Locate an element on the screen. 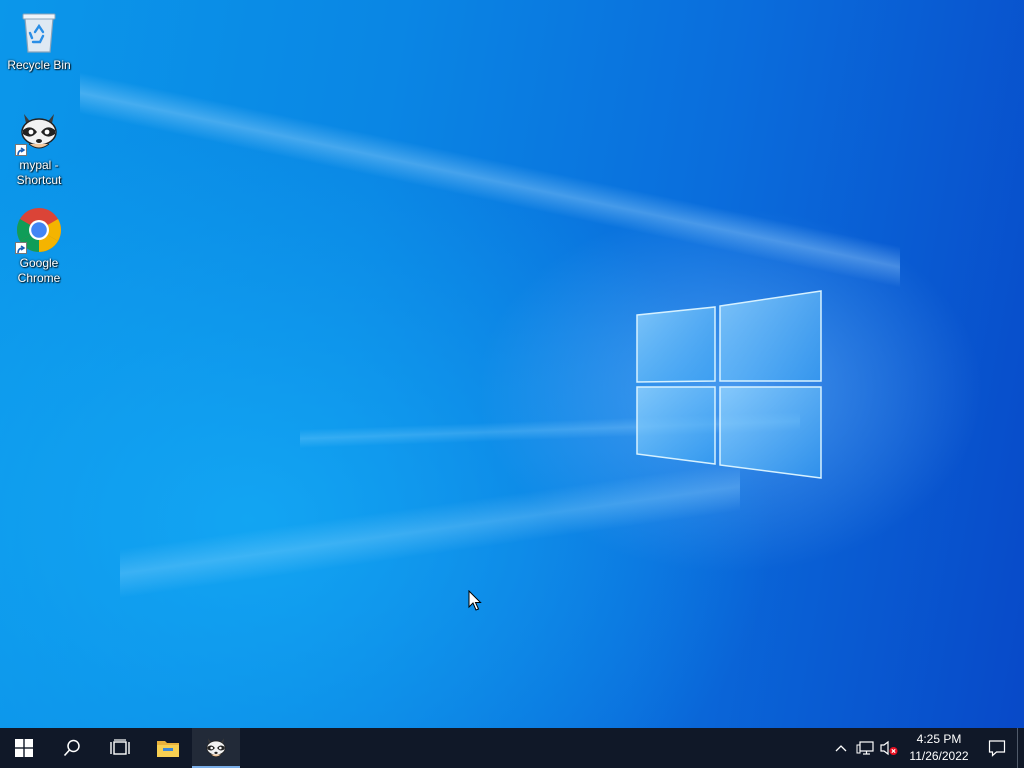 The image size is (1024, 768). search-icon is located at coordinates (71, 748).